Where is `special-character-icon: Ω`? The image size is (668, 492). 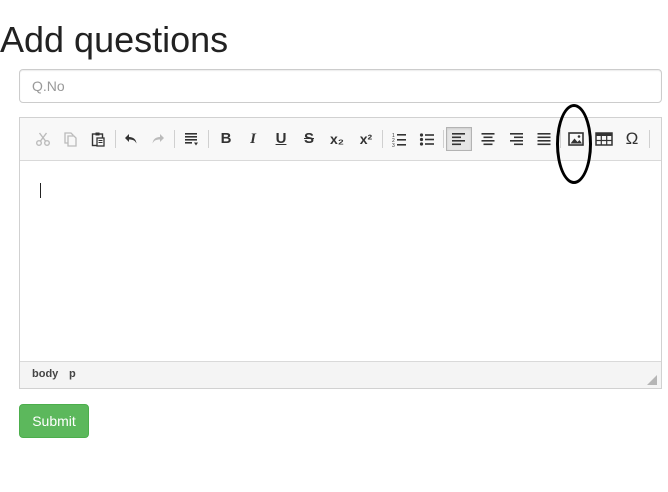
special-character-icon: Ω is located at coordinates (632, 138).